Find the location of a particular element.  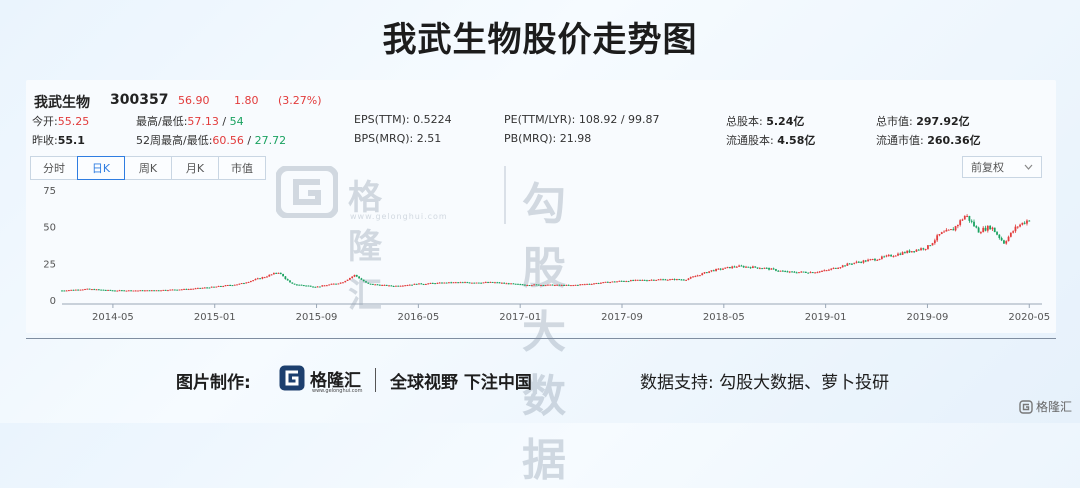

y-tick-label: 0 is located at coordinates (53, 301).